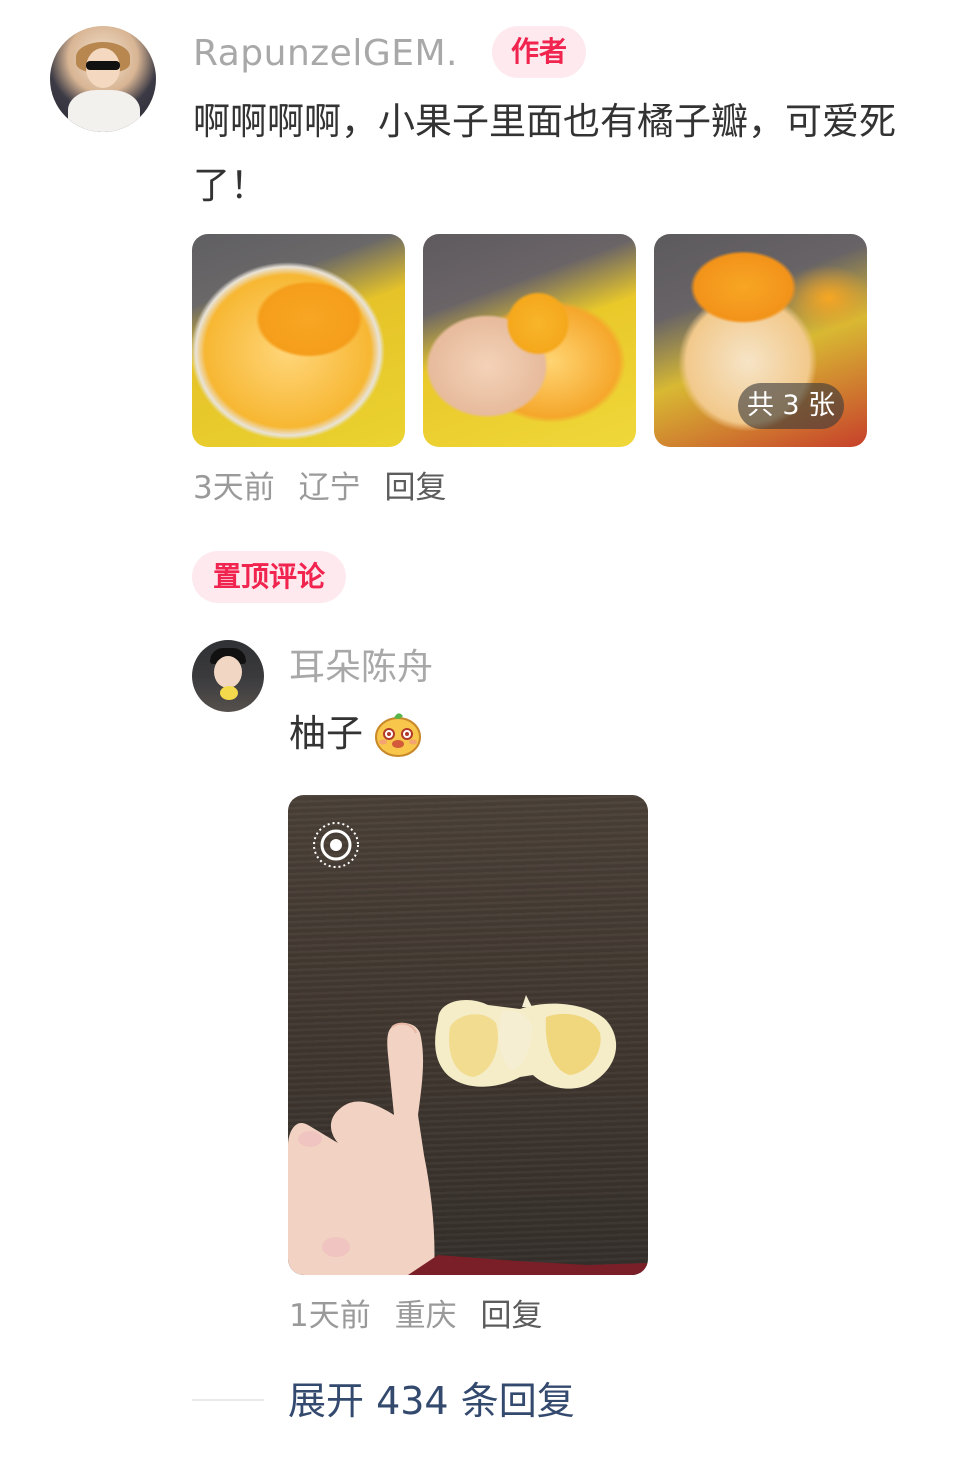 The height and width of the screenshot is (1481, 977). Describe the element at coordinates (326, 733) in the screenshot. I see `reply-comment-text: 柚子` at that location.